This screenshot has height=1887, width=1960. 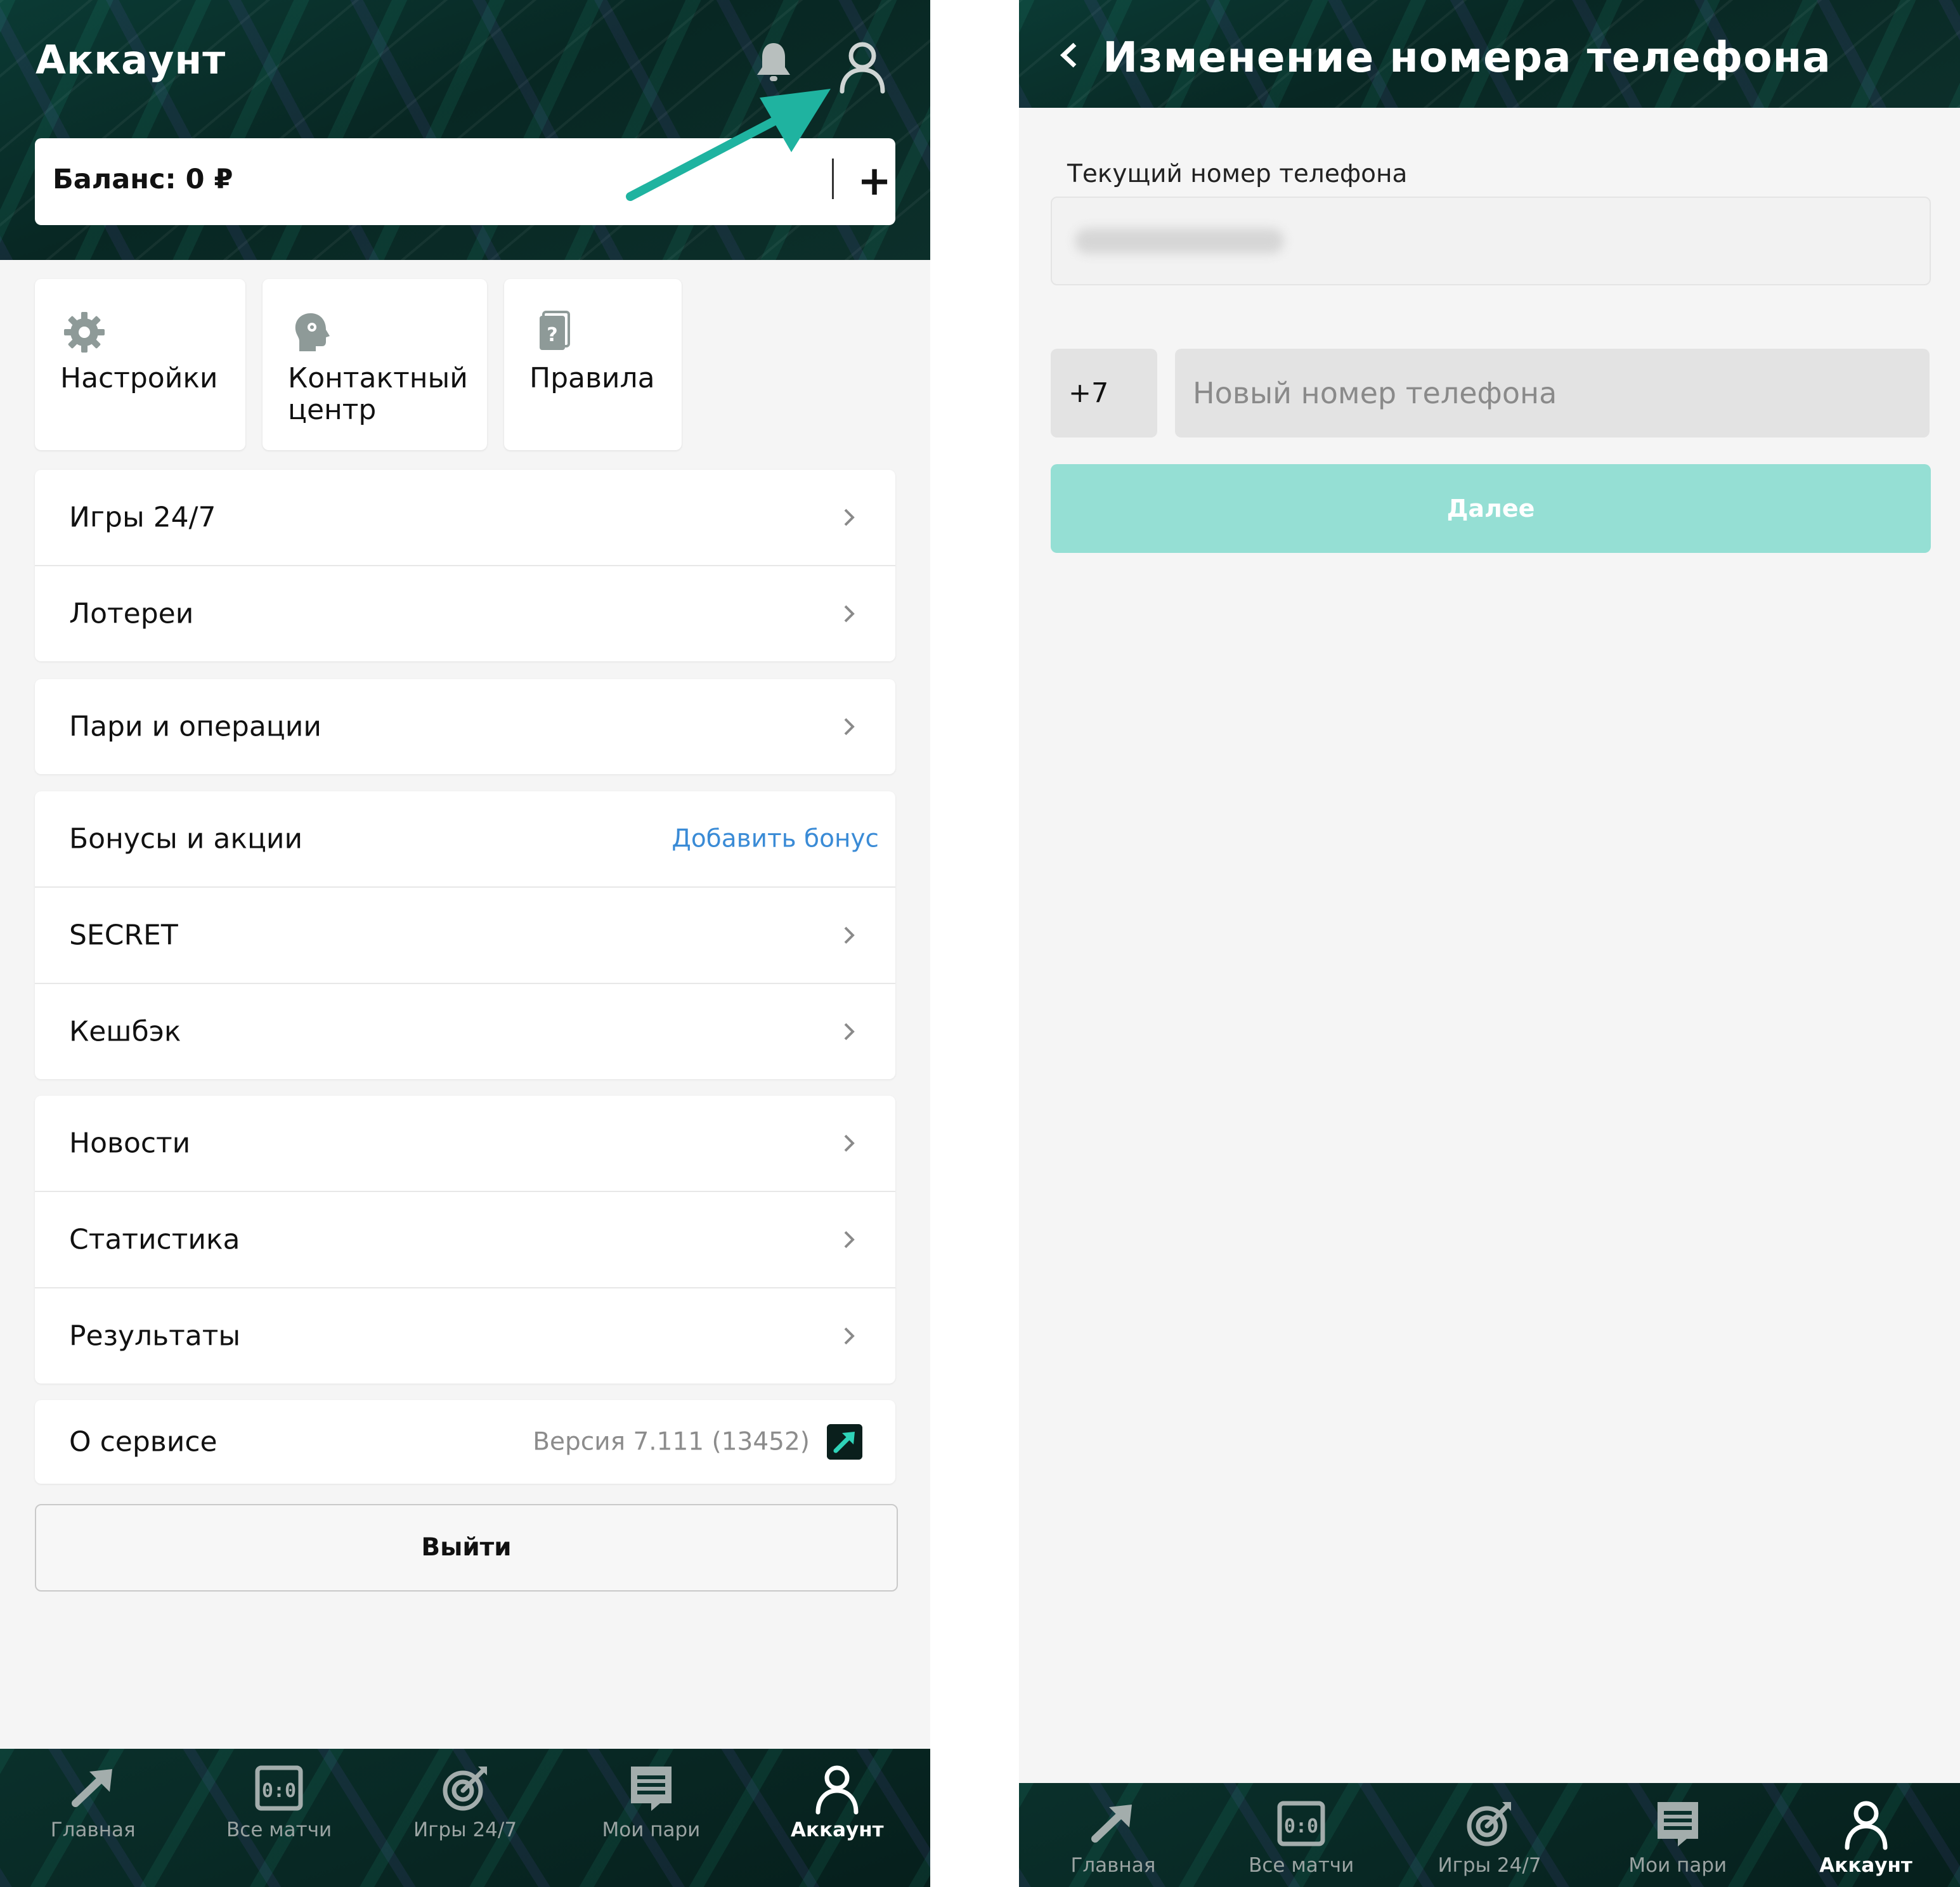 I want to click on menu-item-label: Результаты, so click(x=155, y=1336).